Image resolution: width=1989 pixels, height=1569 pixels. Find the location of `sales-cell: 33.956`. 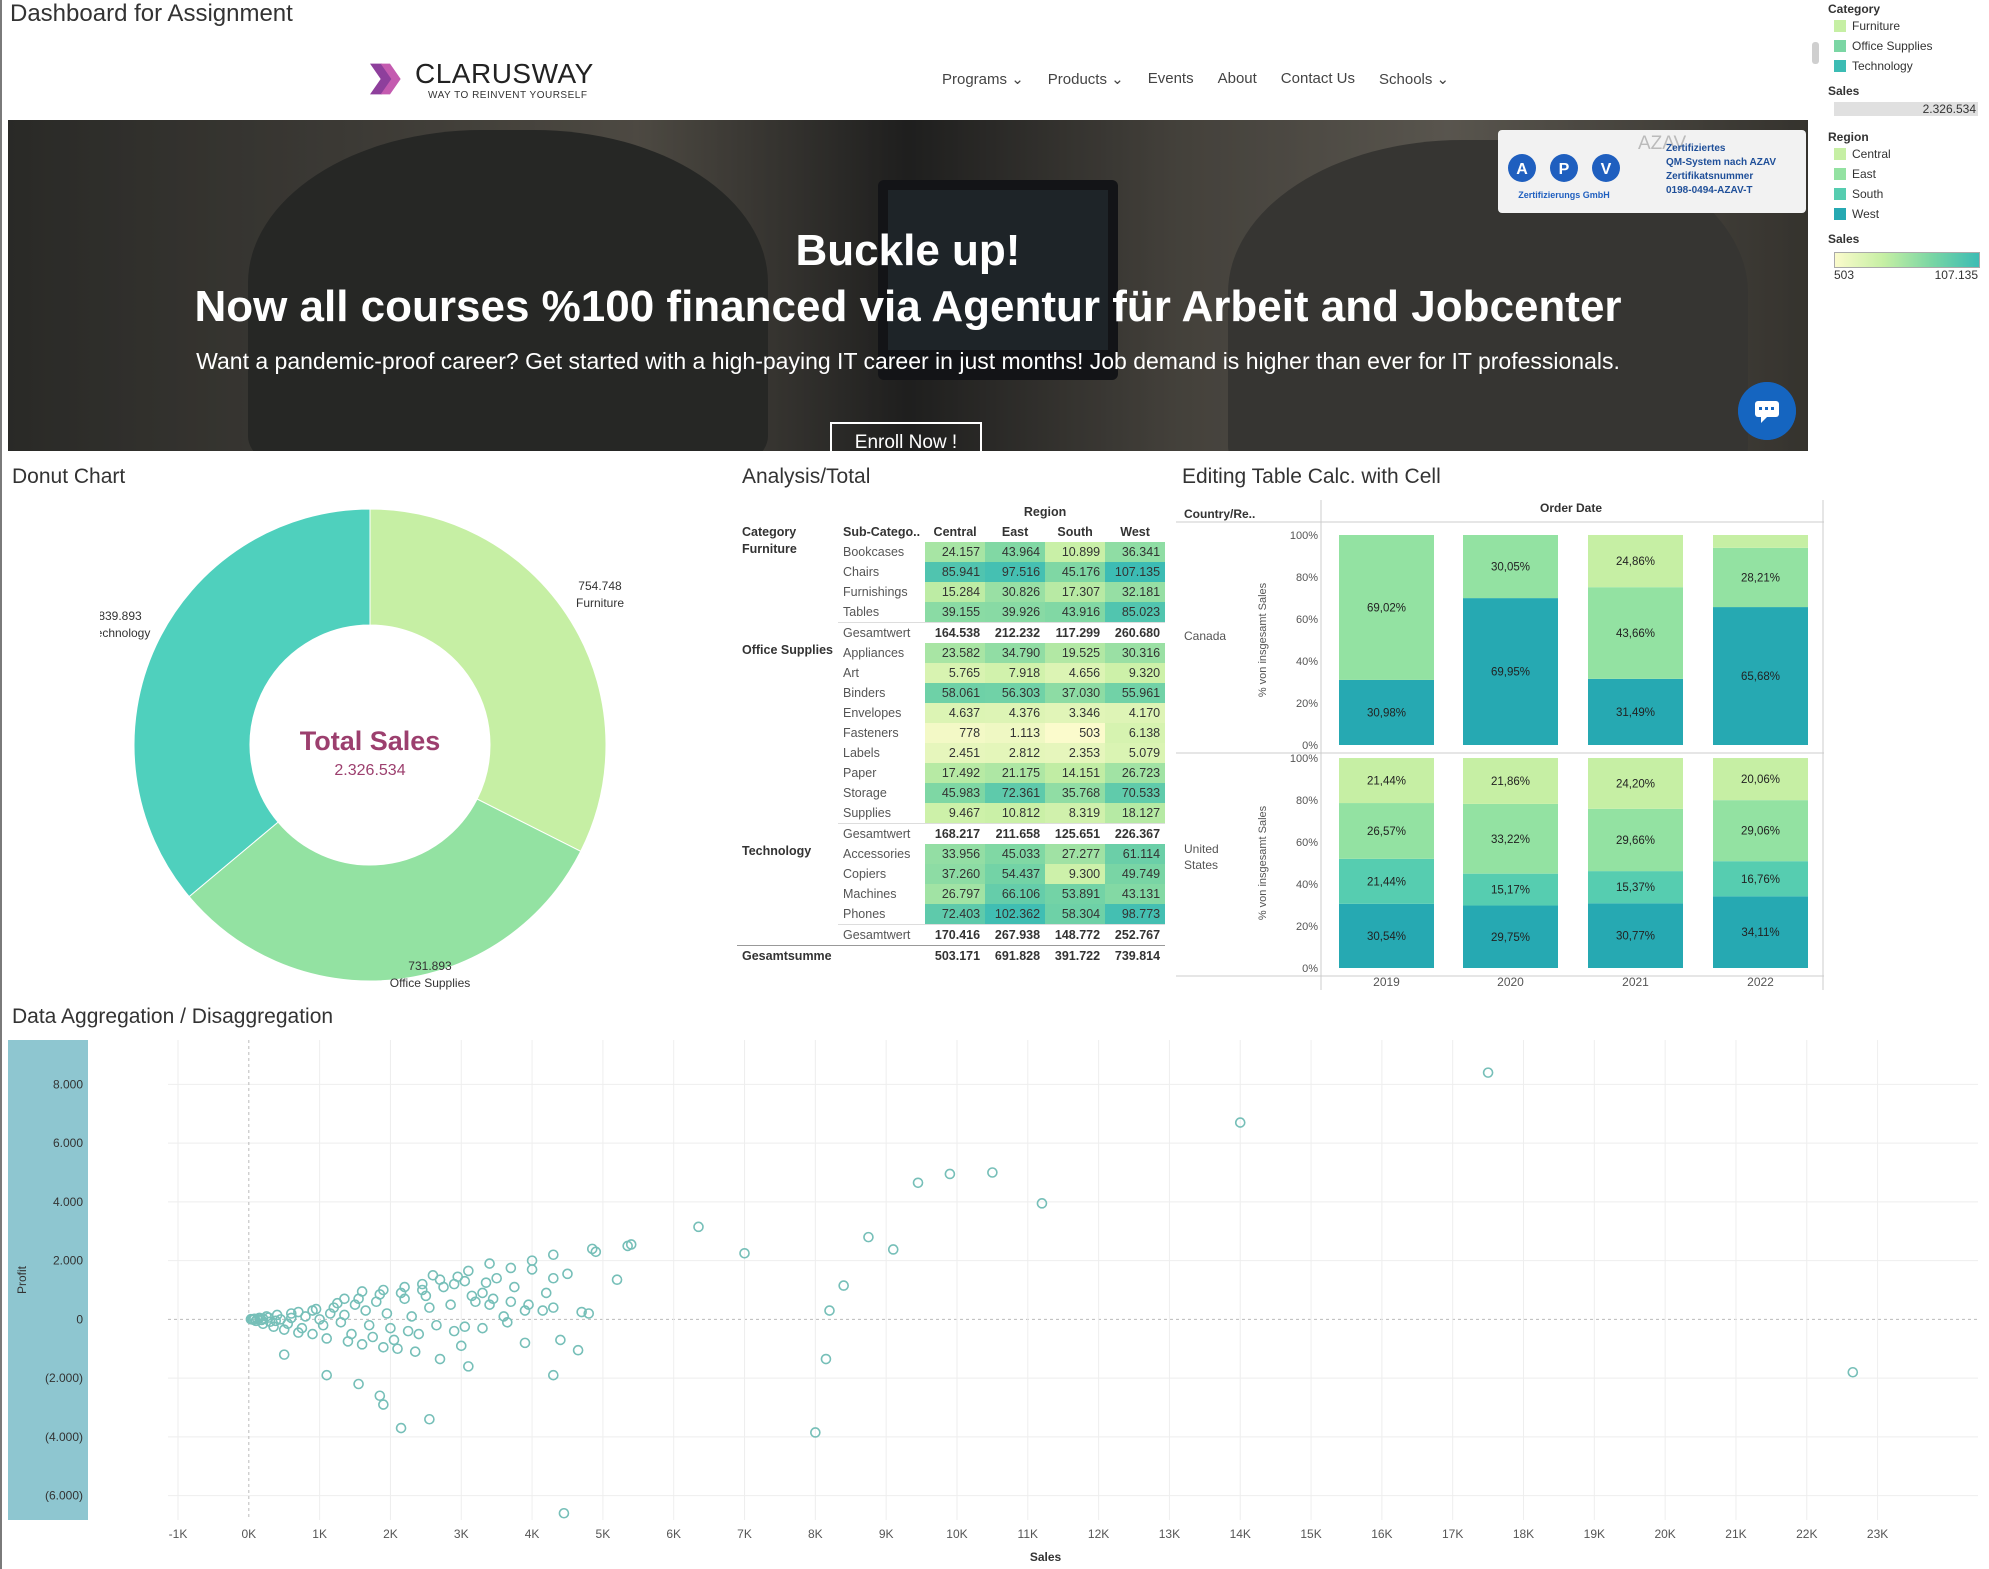

sales-cell: 33.956 is located at coordinates (955, 854).